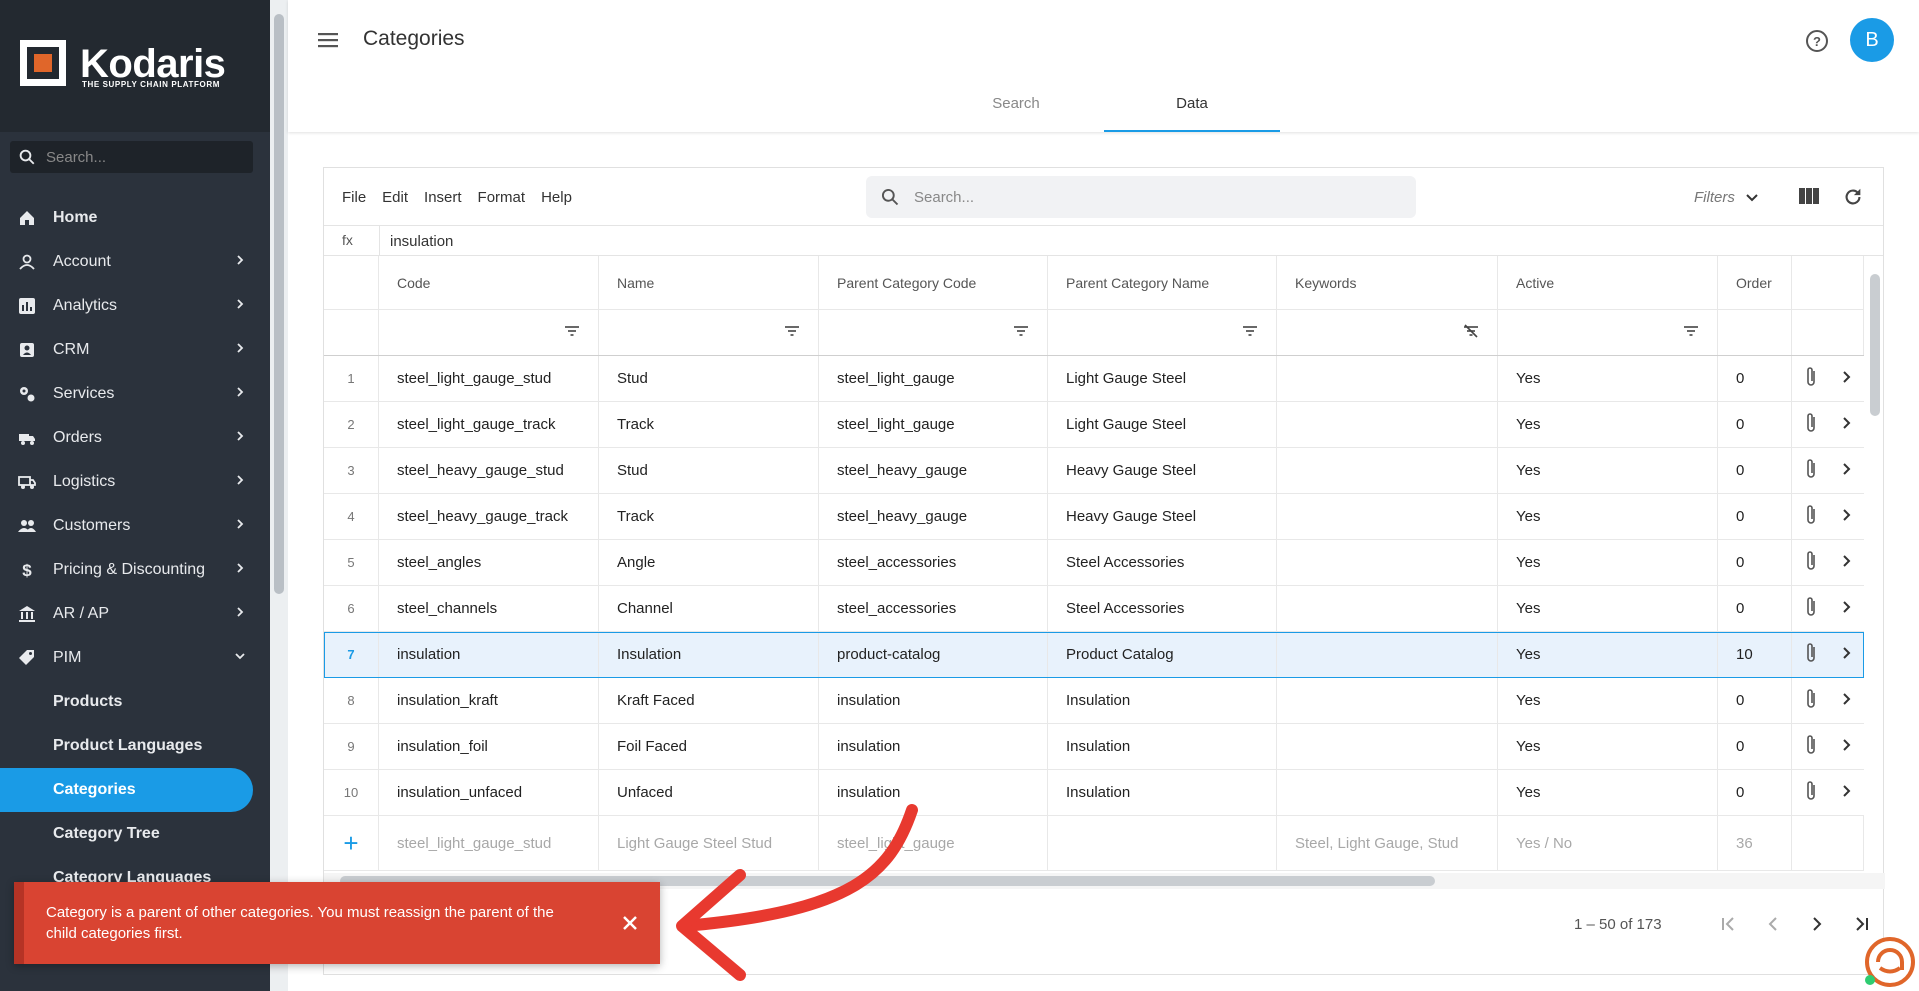 Image resolution: width=1919 pixels, height=991 pixels. What do you see at coordinates (1471, 332) in the screenshot?
I see `filter-off-icon` at bounding box center [1471, 332].